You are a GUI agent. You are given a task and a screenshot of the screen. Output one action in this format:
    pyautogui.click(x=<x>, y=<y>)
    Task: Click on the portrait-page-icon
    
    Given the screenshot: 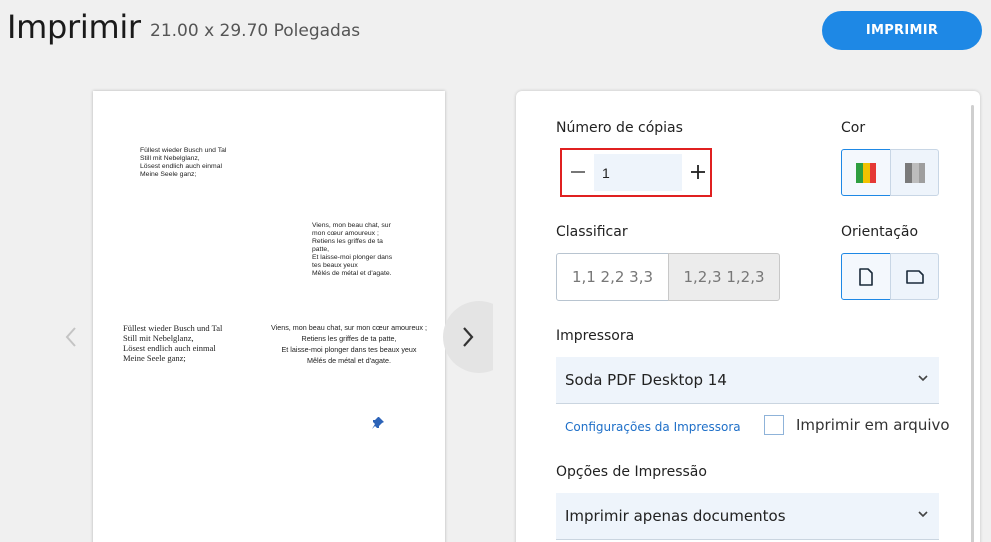 What is the action you would take?
    pyautogui.click(x=866, y=276)
    